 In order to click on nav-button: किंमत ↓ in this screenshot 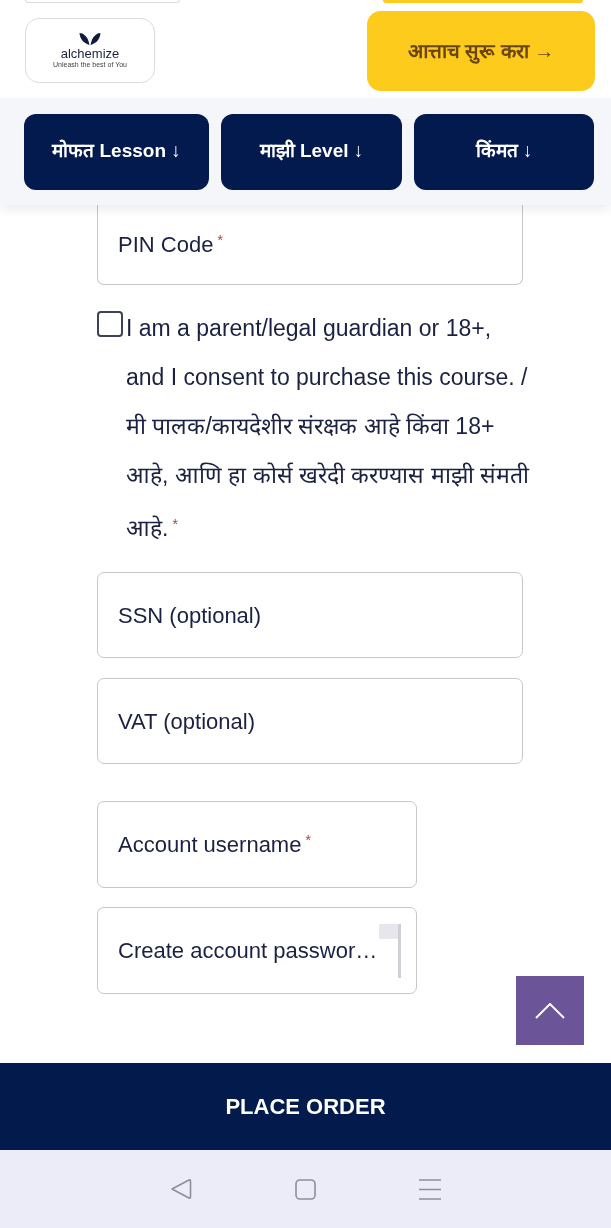, I will do `click(504, 151)`.